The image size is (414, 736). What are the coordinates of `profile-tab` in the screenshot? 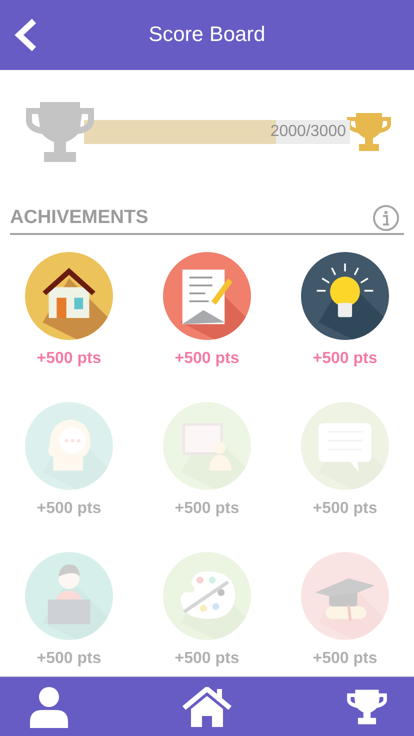 It's located at (49, 707).